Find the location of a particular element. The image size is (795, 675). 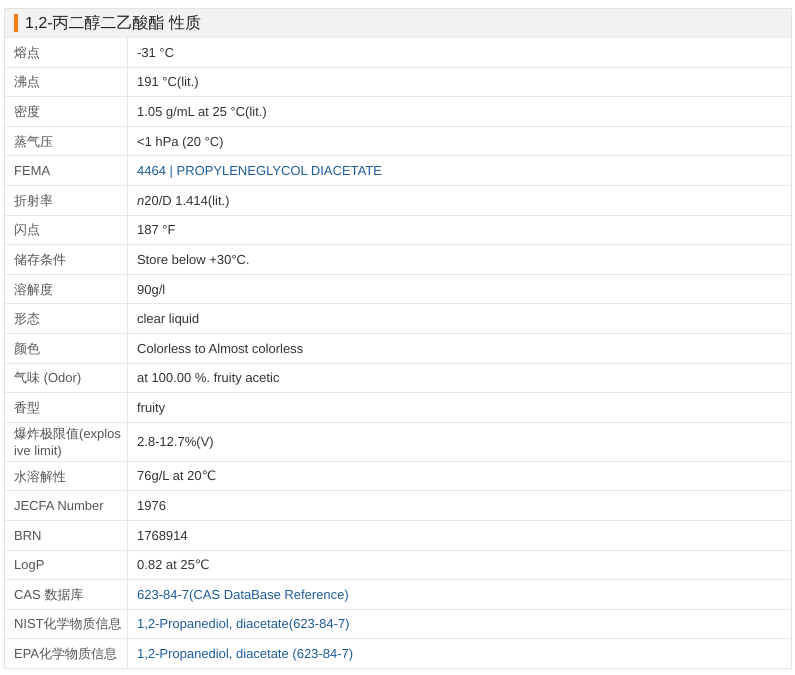

property-value: 191 °C(lit.) is located at coordinates (168, 82).